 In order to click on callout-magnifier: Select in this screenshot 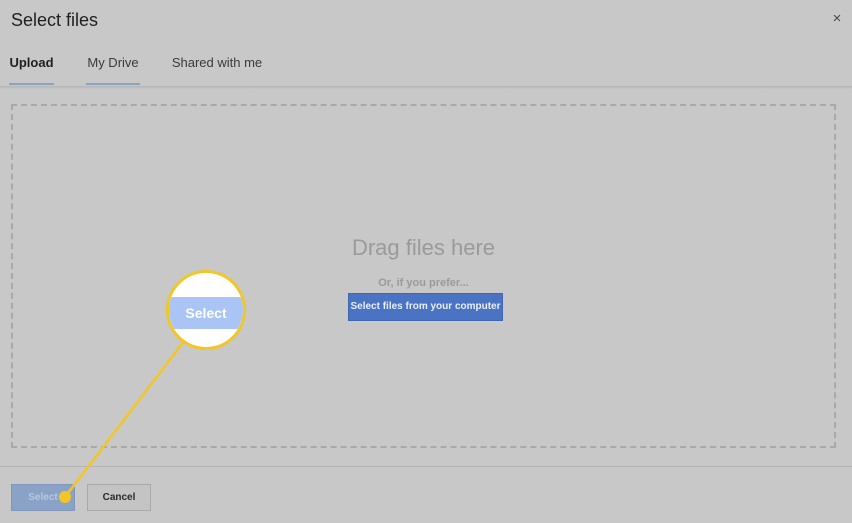, I will do `click(206, 310)`.